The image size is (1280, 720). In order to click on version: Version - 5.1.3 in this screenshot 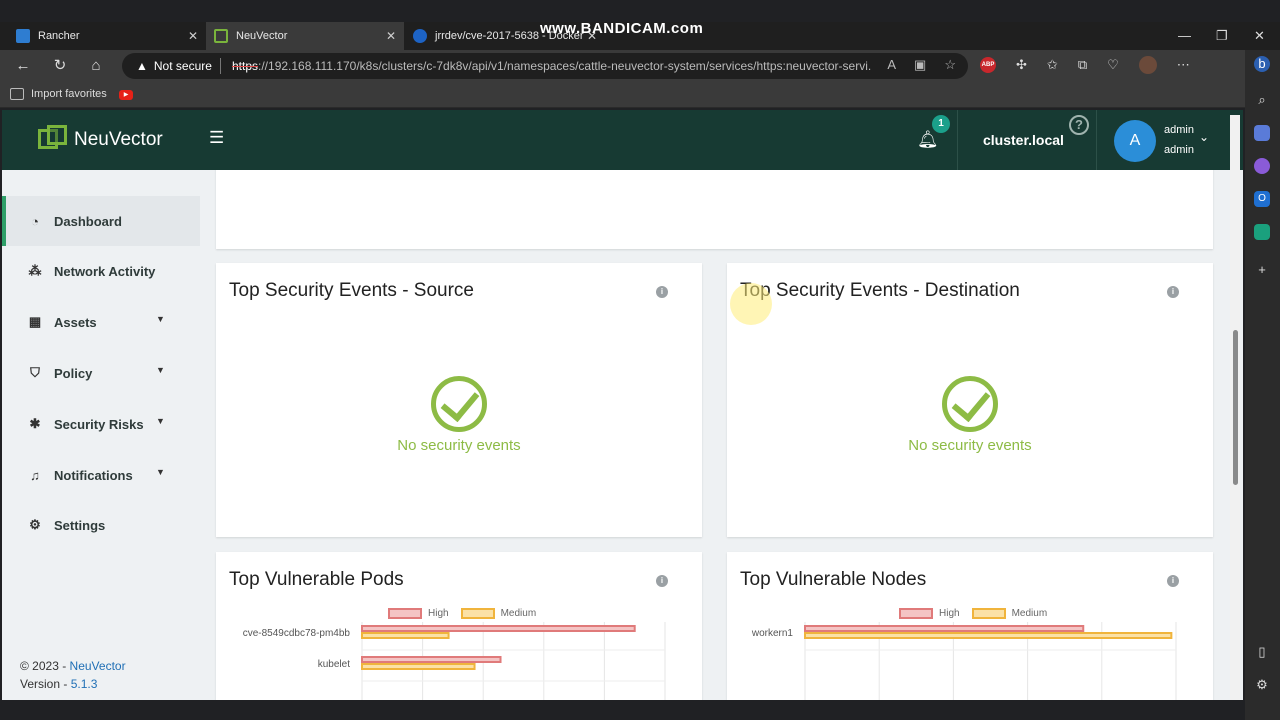, I will do `click(59, 684)`.